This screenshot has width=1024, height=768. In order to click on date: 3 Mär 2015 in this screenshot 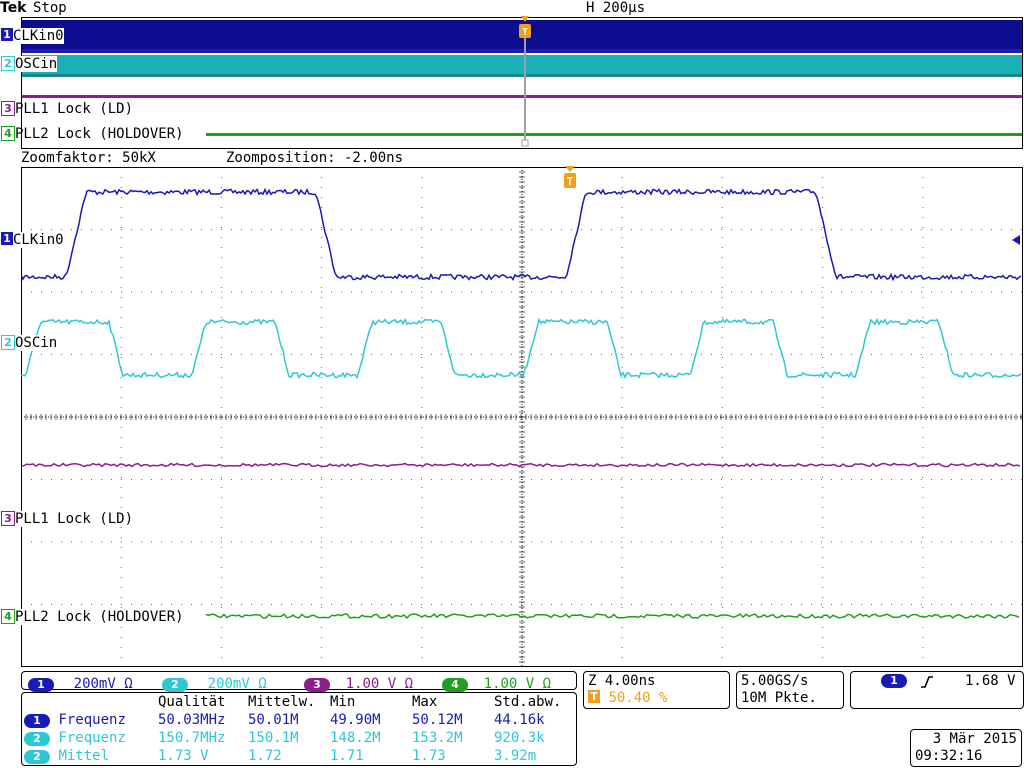, I will do `click(974, 739)`.